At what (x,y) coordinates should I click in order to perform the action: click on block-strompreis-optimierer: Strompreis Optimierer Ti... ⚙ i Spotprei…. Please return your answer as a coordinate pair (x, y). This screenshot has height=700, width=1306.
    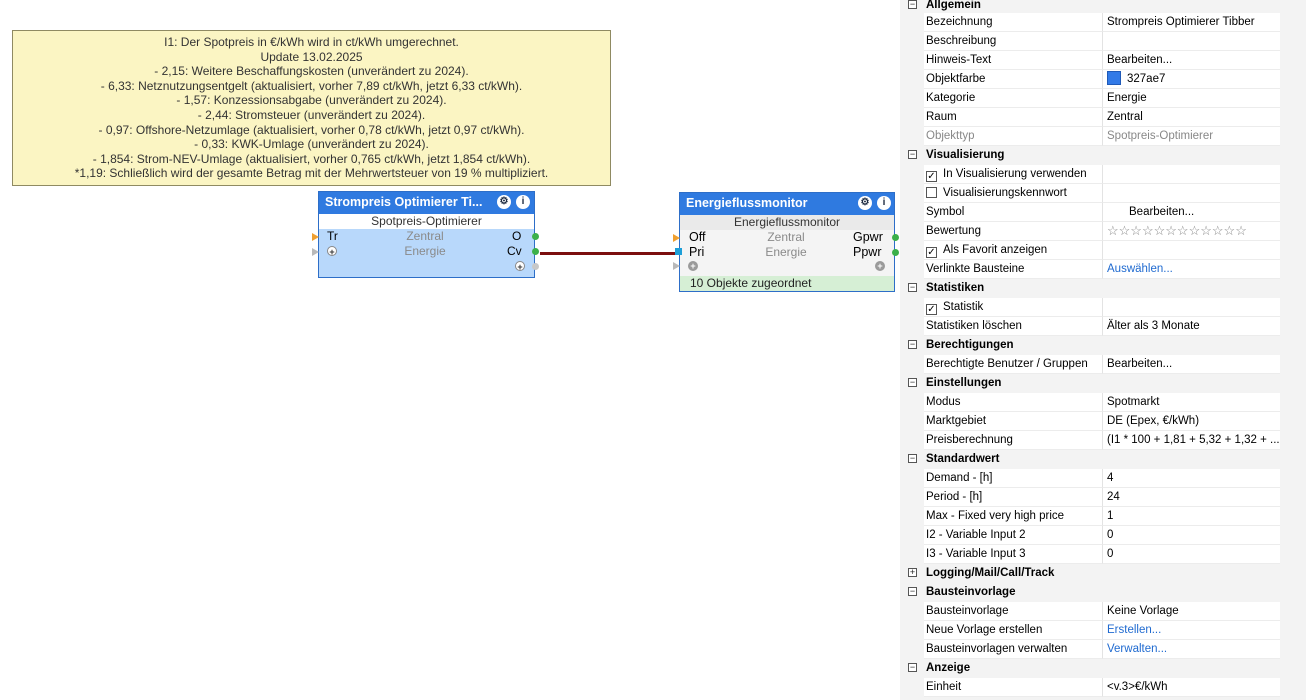
    Looking at the image, I should click on (425, 234).